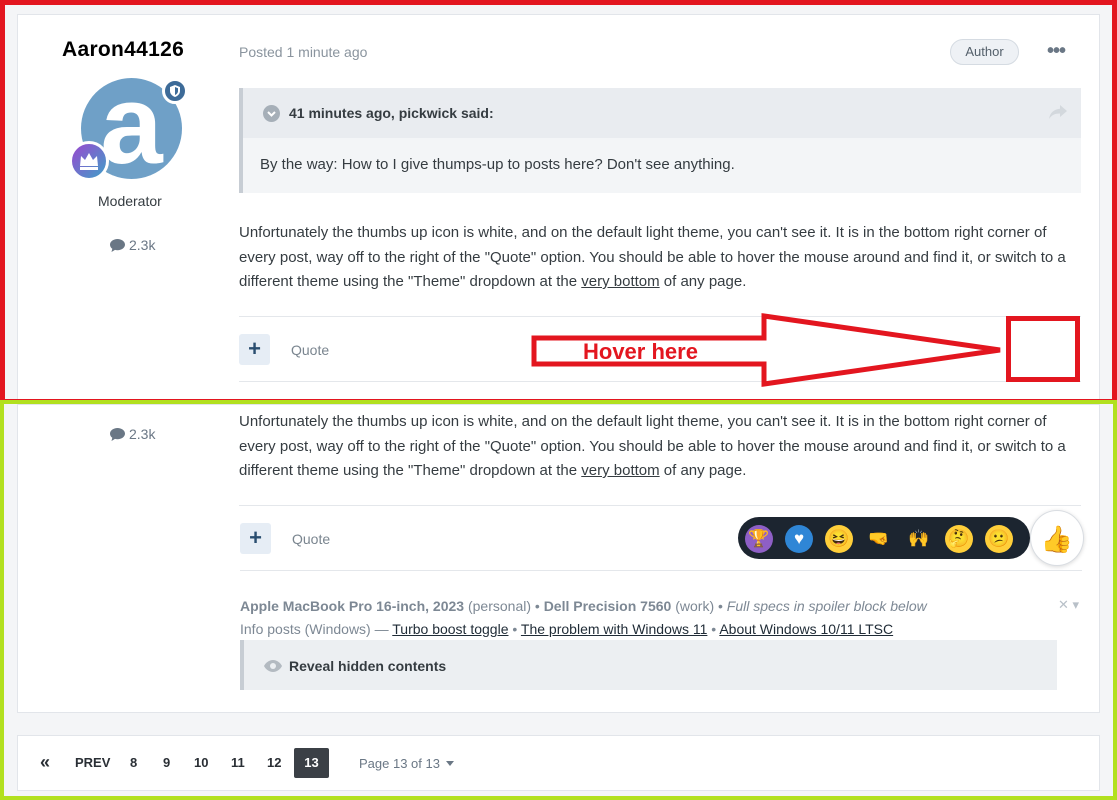  I want to click on caret-down-icon, so click(449, 763).